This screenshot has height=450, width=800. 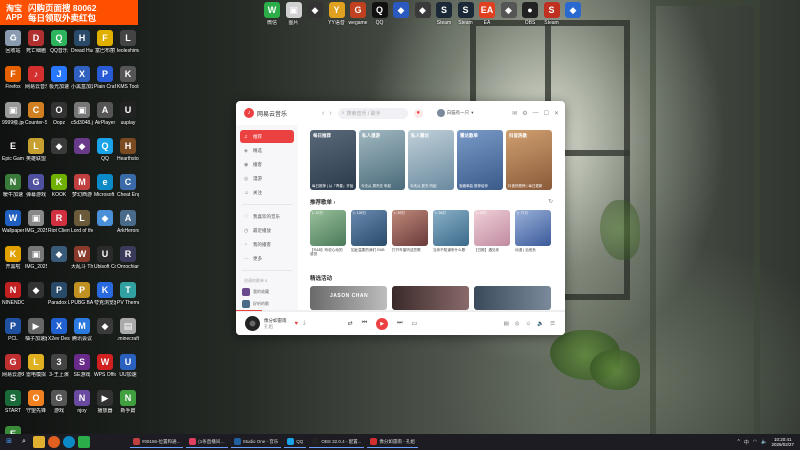 What do you see at coordinates (59, 85) in the screenshot?
I see `desktop-icon: J 极光加速` at bounding box center [59, 85].